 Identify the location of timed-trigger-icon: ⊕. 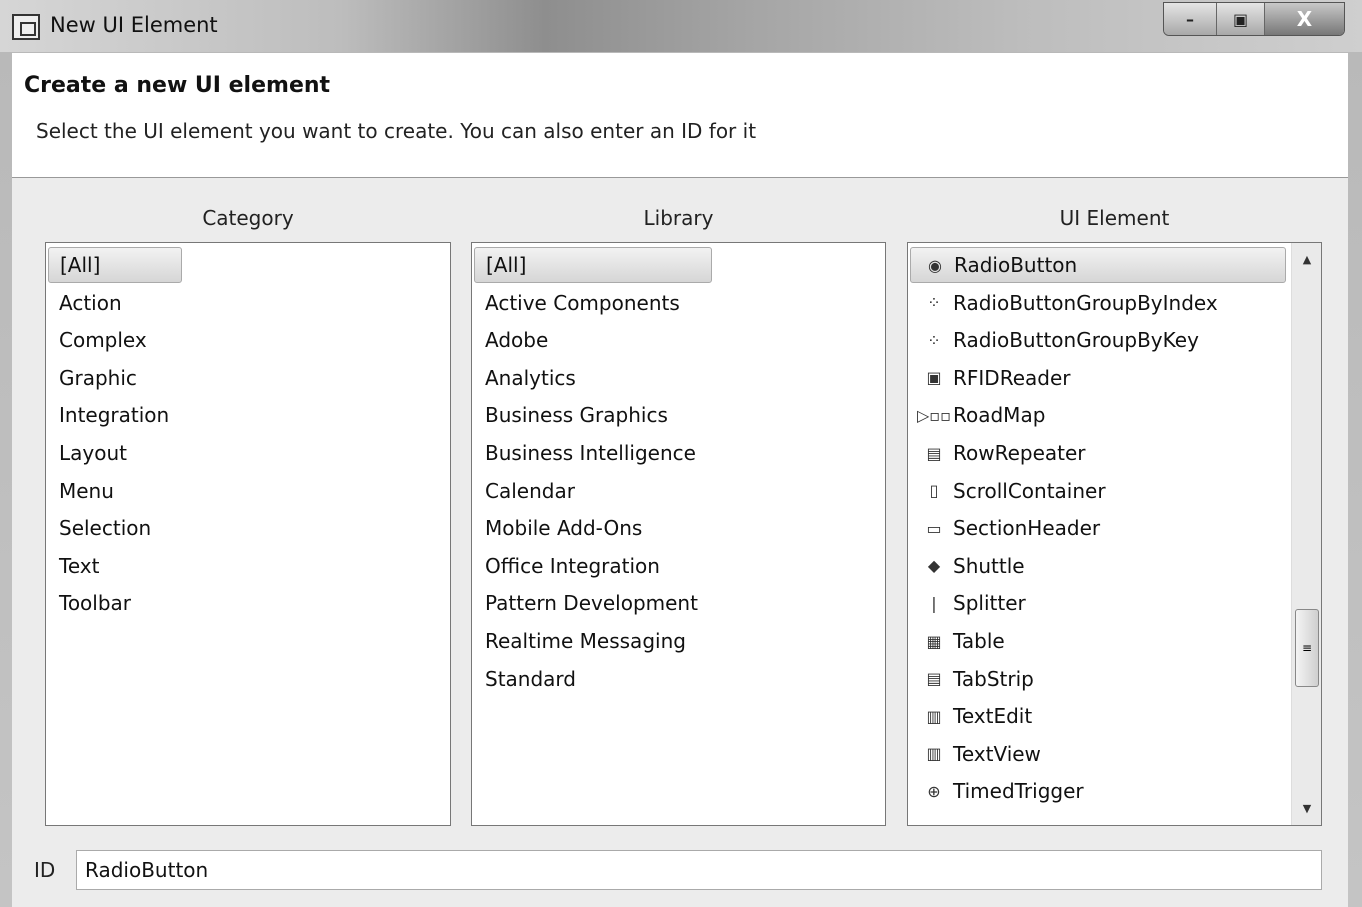
(934, 791).